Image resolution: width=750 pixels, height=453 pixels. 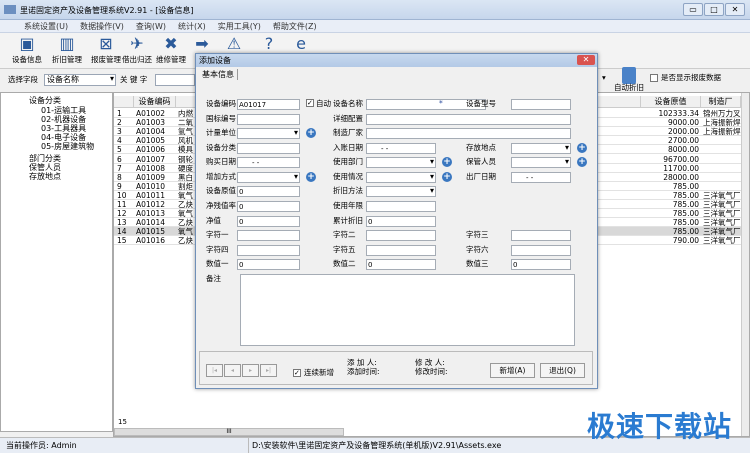 What do you see at coordinates (151, 26) in the screenshot?
I see `menu-item: 查询(W)` at bounding box center [151, 26].